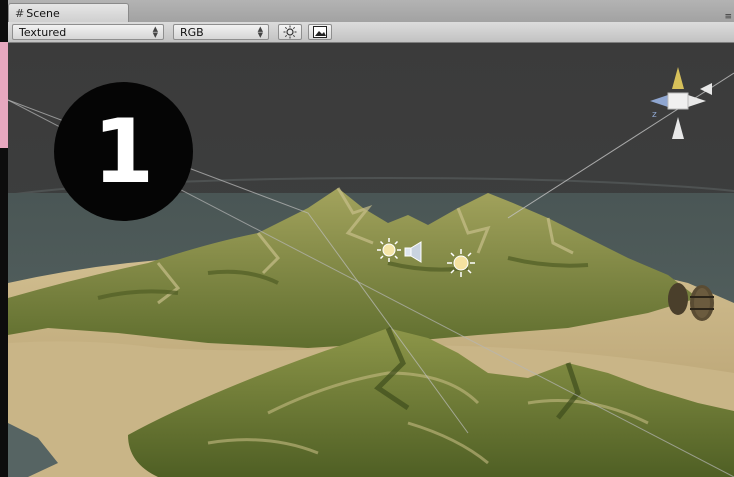 The image size is (734, 477). What do you see at coordinates (68, 12) in the screenshot?
I see `tab-scene: # Scene` at bounding box center [68, 12].